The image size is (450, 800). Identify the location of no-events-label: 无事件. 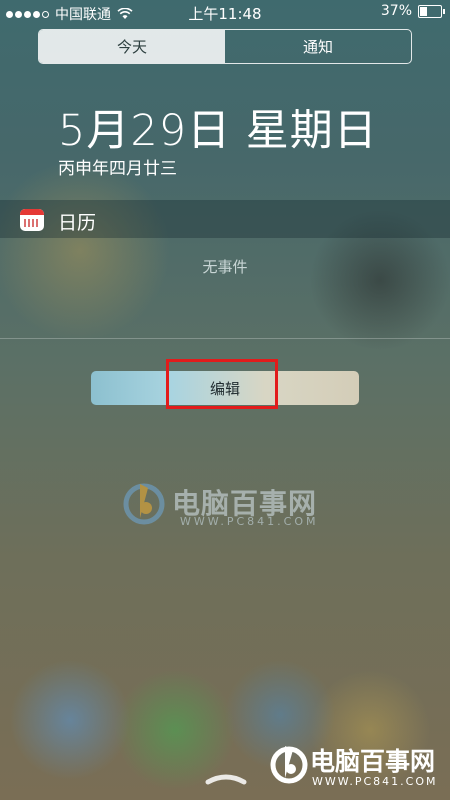
(225, 267).